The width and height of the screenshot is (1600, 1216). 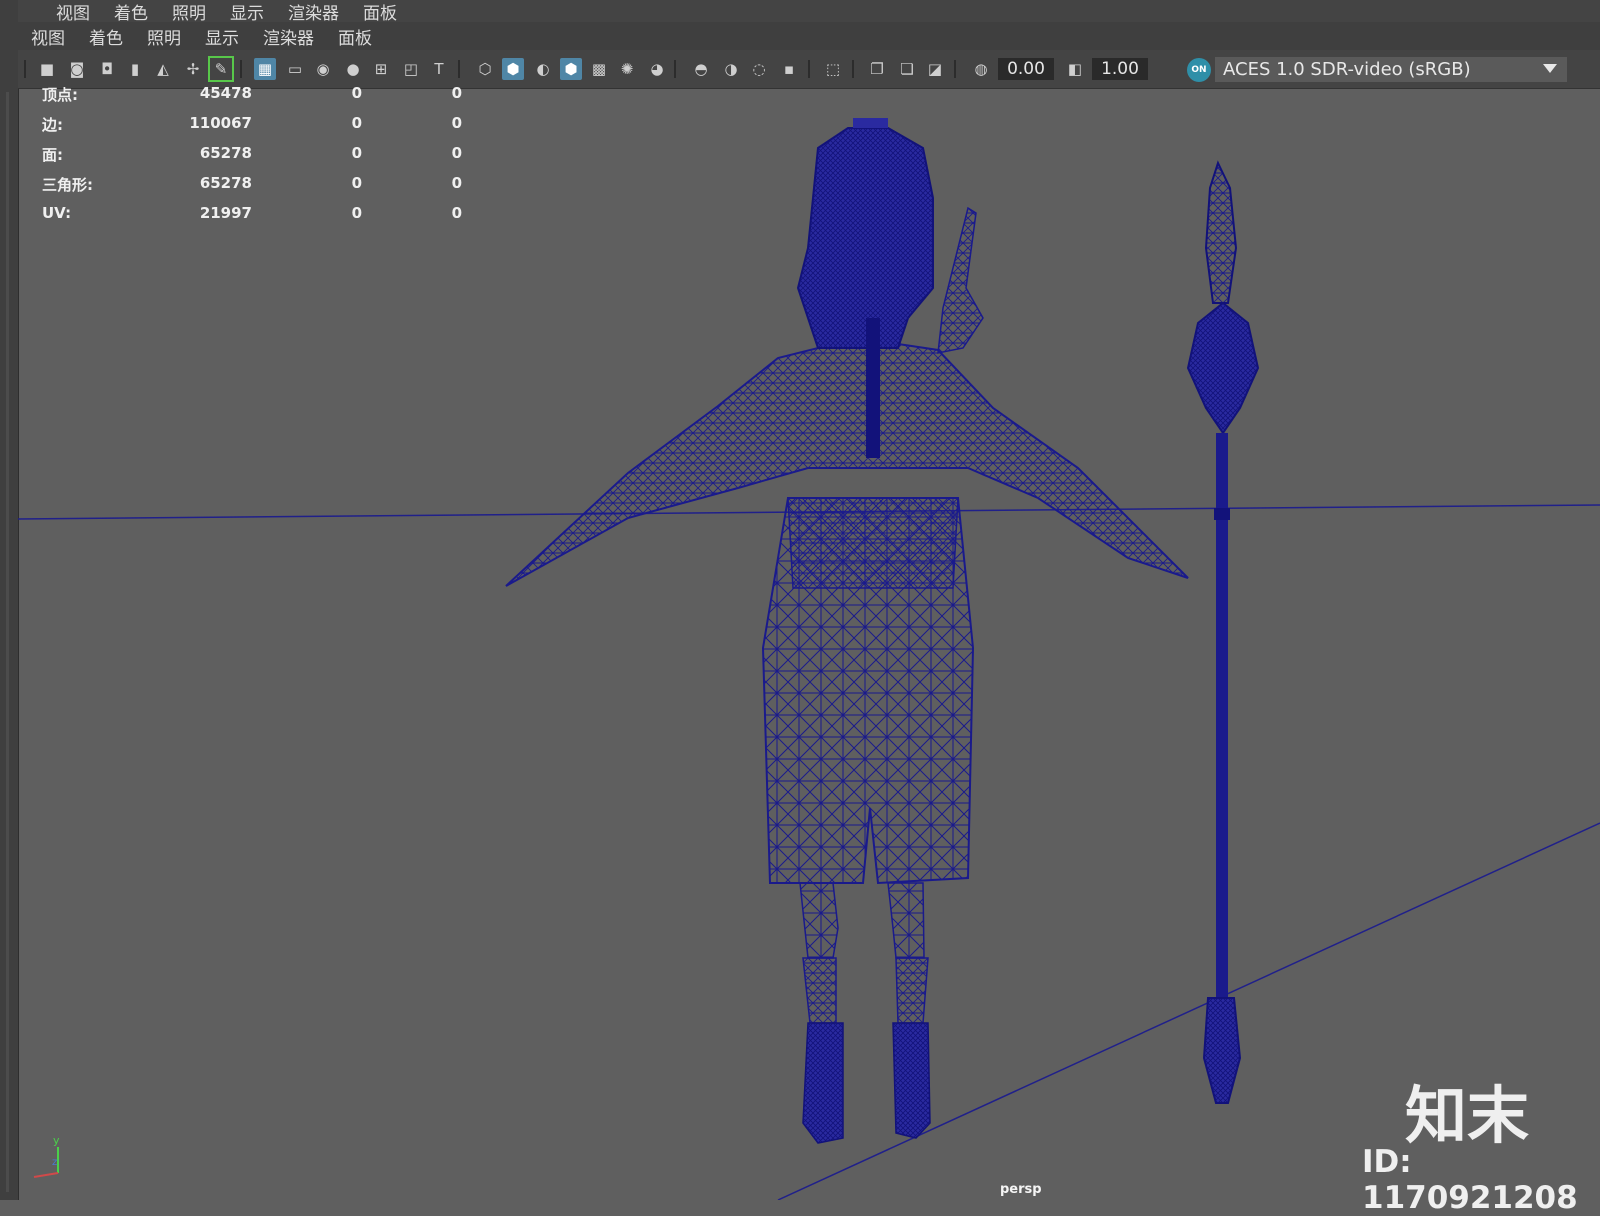 I want to click on shadows-icon: ◕, so click(x=657, y=69).